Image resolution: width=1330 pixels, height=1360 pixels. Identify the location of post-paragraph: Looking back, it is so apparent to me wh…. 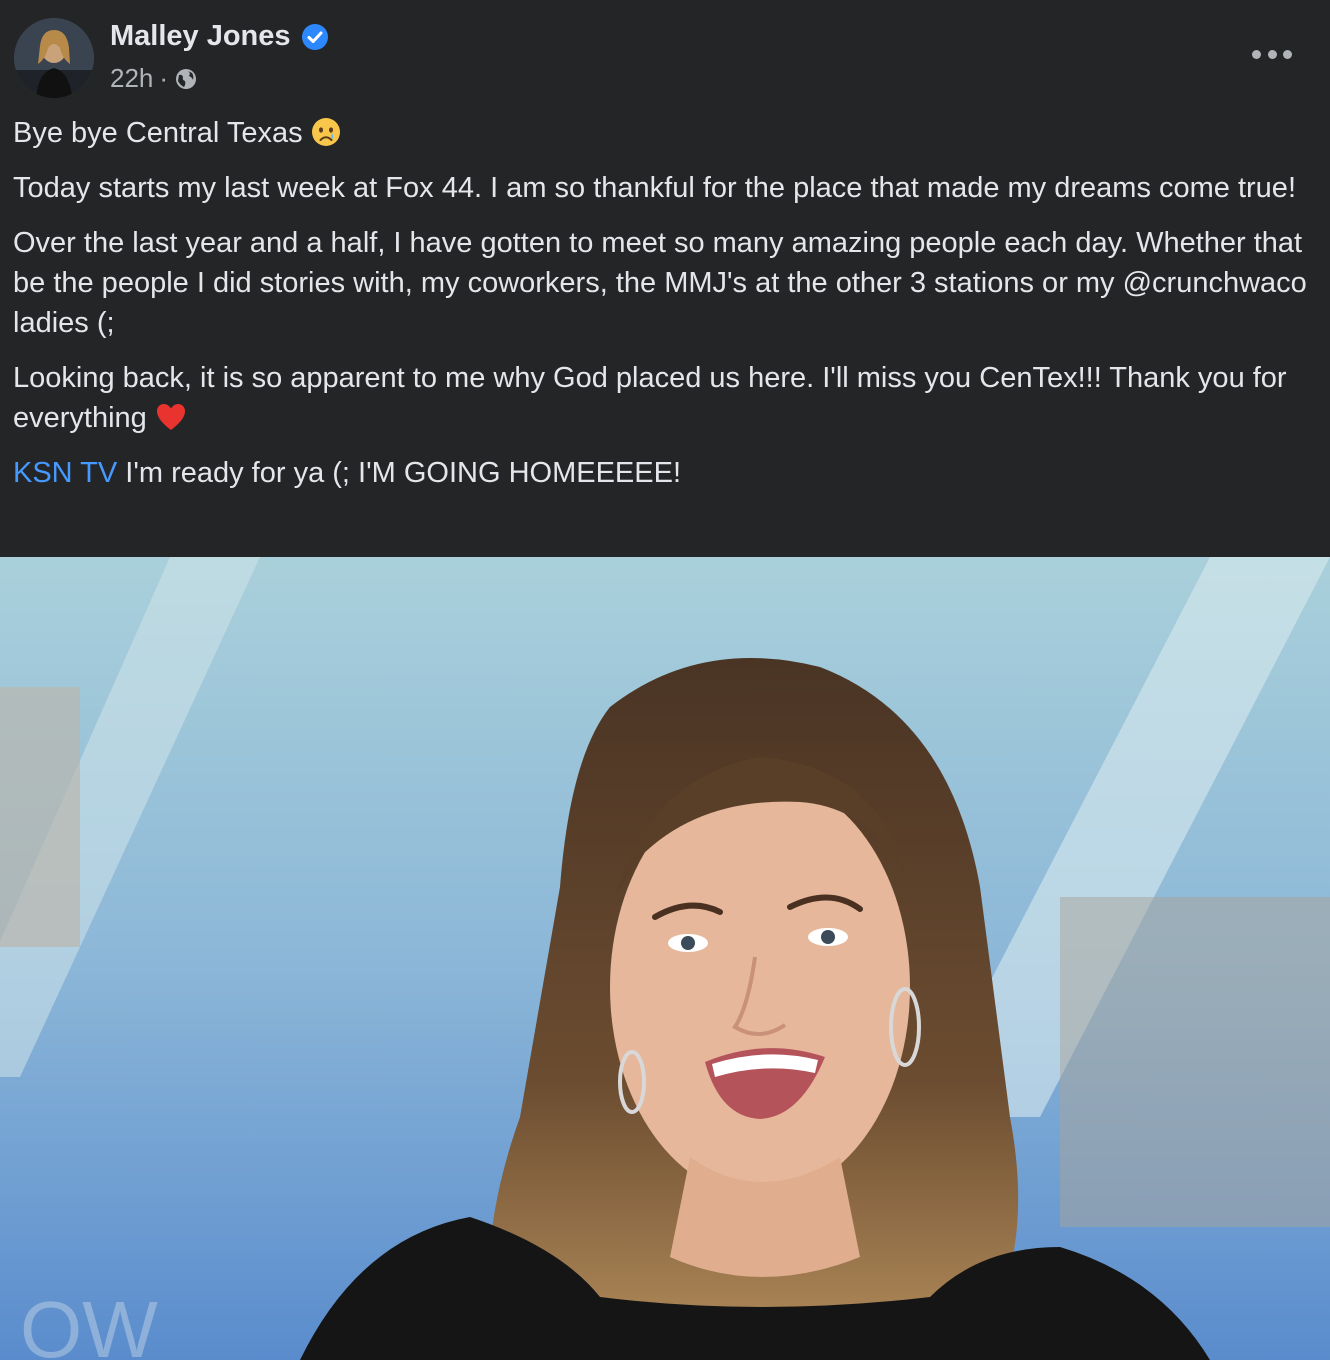
(663, 398).